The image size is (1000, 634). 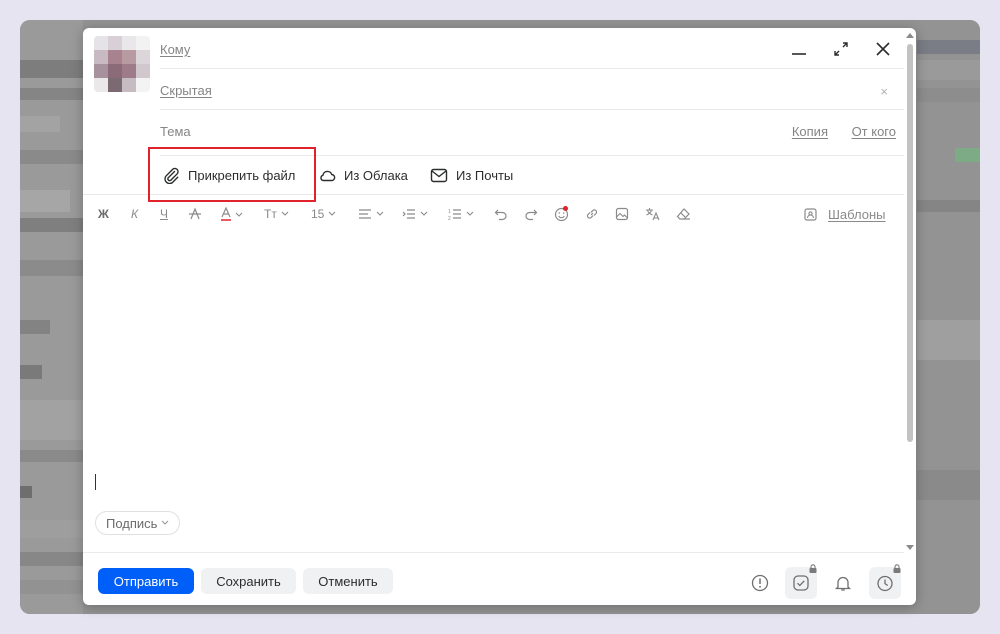 I want to click on underline-icon: Ч, so click(x=164, y=214).